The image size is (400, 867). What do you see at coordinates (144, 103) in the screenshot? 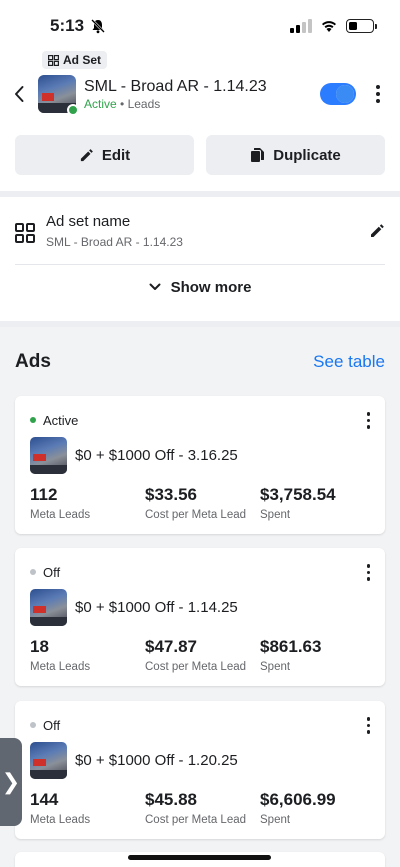
I see `objective-text: Leads` at bounding box center [144, 103].